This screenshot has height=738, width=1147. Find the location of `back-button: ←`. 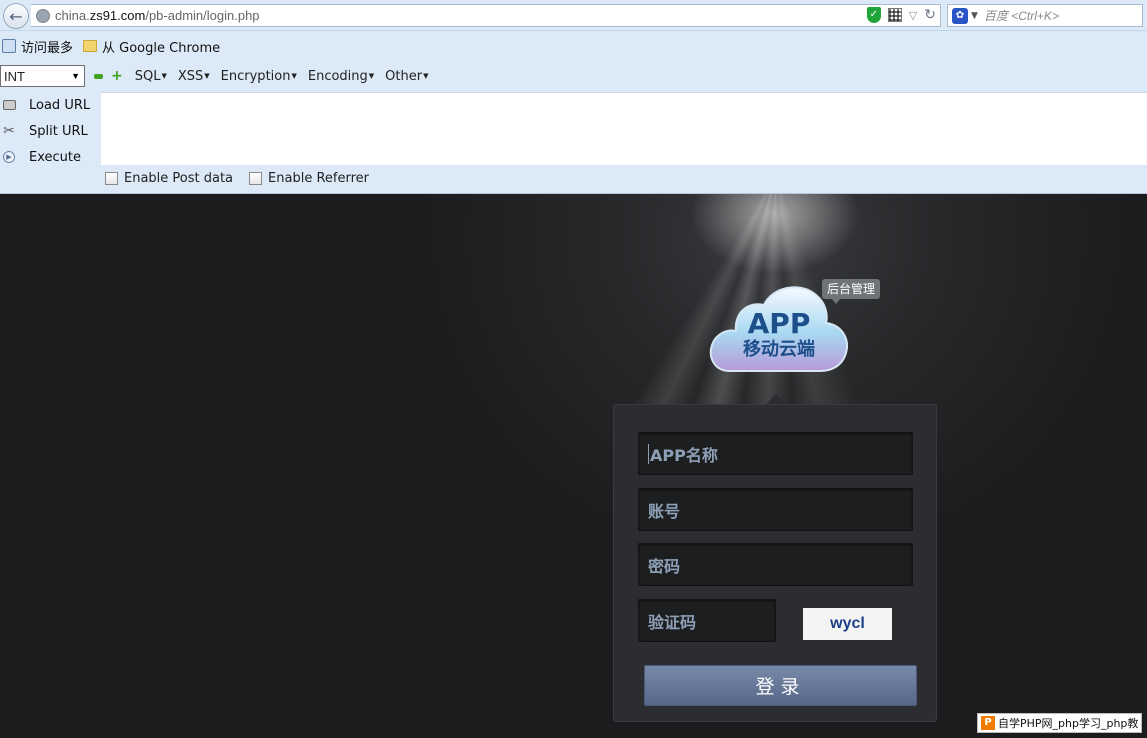

back-button: ← is located at coordinates (16, 16).